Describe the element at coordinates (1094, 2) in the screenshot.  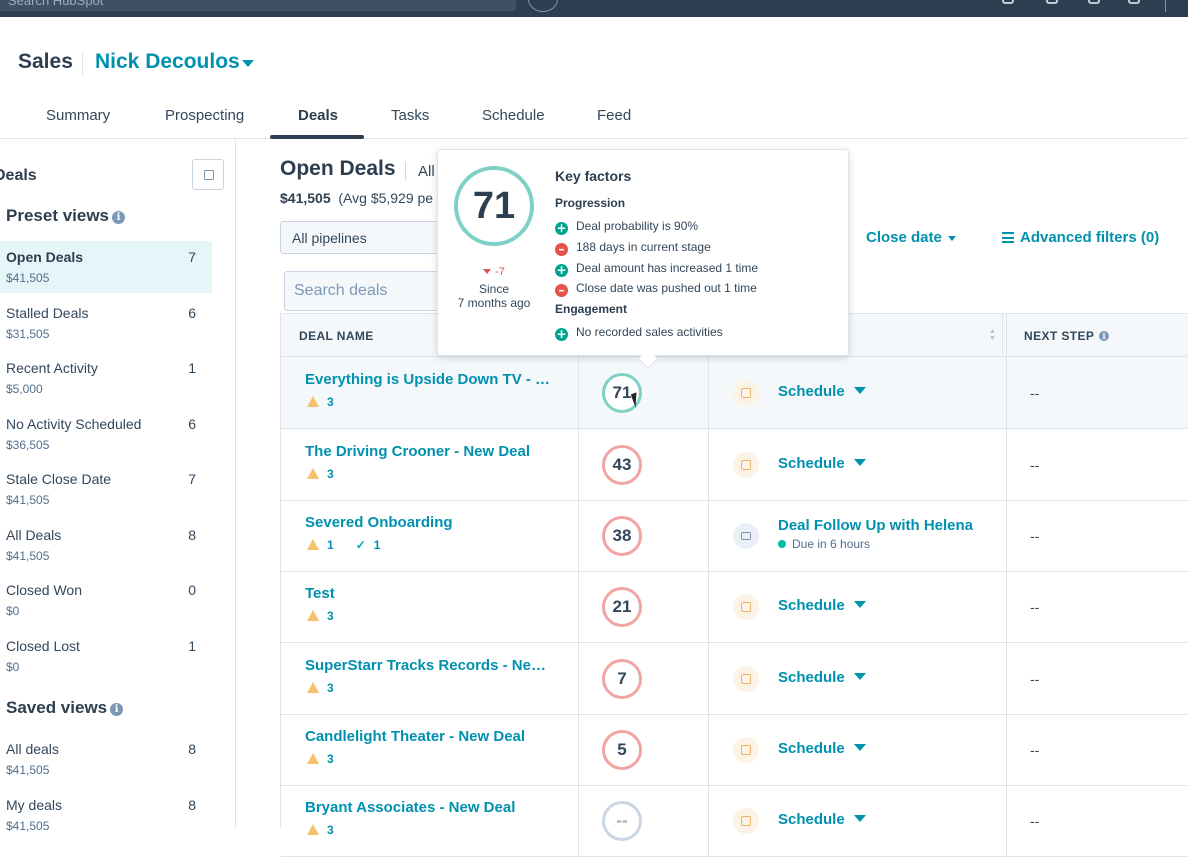
I see `settings-icon` at that location.